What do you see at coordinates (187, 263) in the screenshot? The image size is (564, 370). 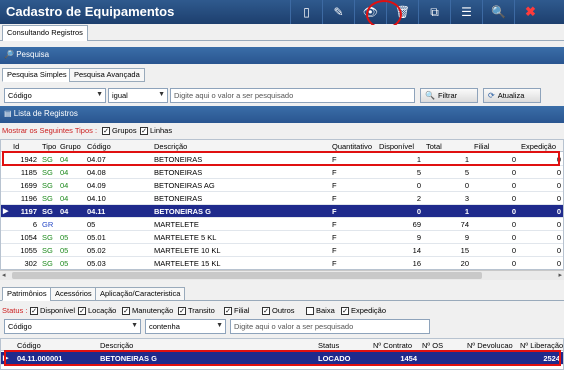 I see `cell-descricao: MARTELETE 15 KL` at bounding box center [187, 263].